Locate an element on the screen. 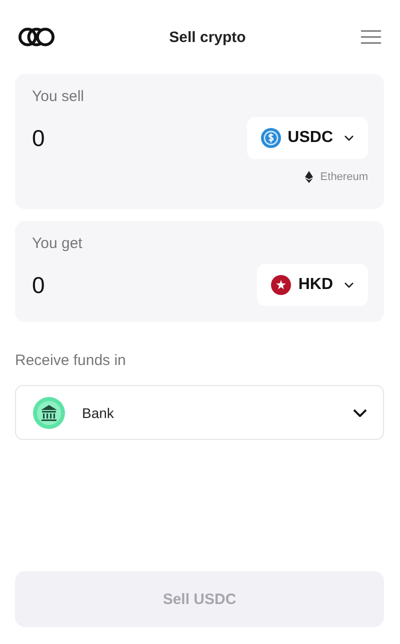  section-label: Receive funds in is located at coordinates (71, 360).